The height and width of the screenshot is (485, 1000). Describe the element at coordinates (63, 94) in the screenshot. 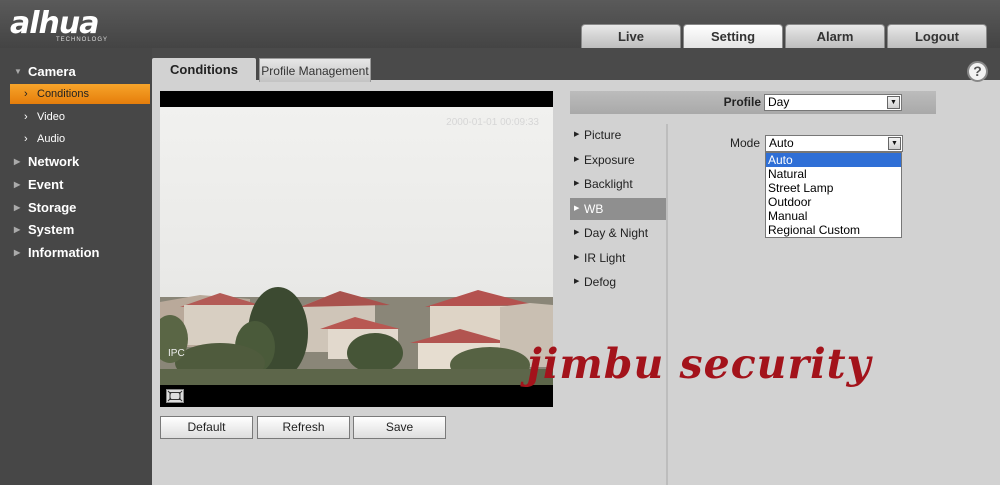

I see `sidebar-subitem-label: Conditions` at that location.